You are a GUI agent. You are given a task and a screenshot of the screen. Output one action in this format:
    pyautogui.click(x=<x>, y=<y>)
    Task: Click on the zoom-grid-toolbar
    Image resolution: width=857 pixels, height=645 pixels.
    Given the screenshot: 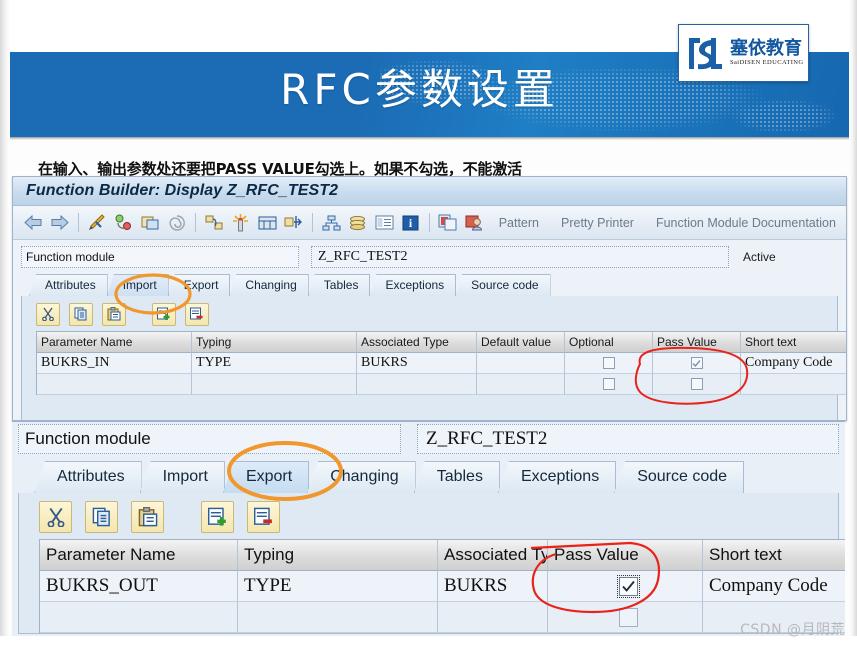 What is the action you would take?
    pyautogui.click(x=428, y=516)
    